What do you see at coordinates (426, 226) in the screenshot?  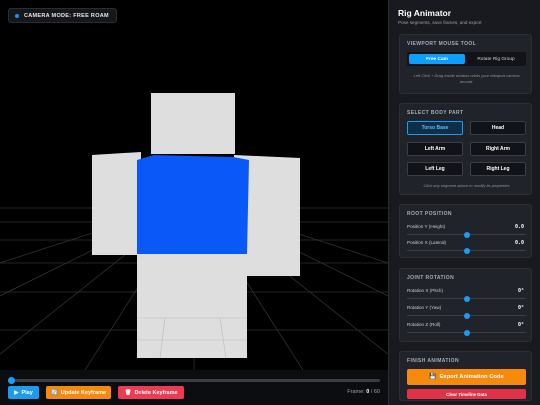 I see `position-y-label: Position Y (Height)` at bounding box center [426, 226].